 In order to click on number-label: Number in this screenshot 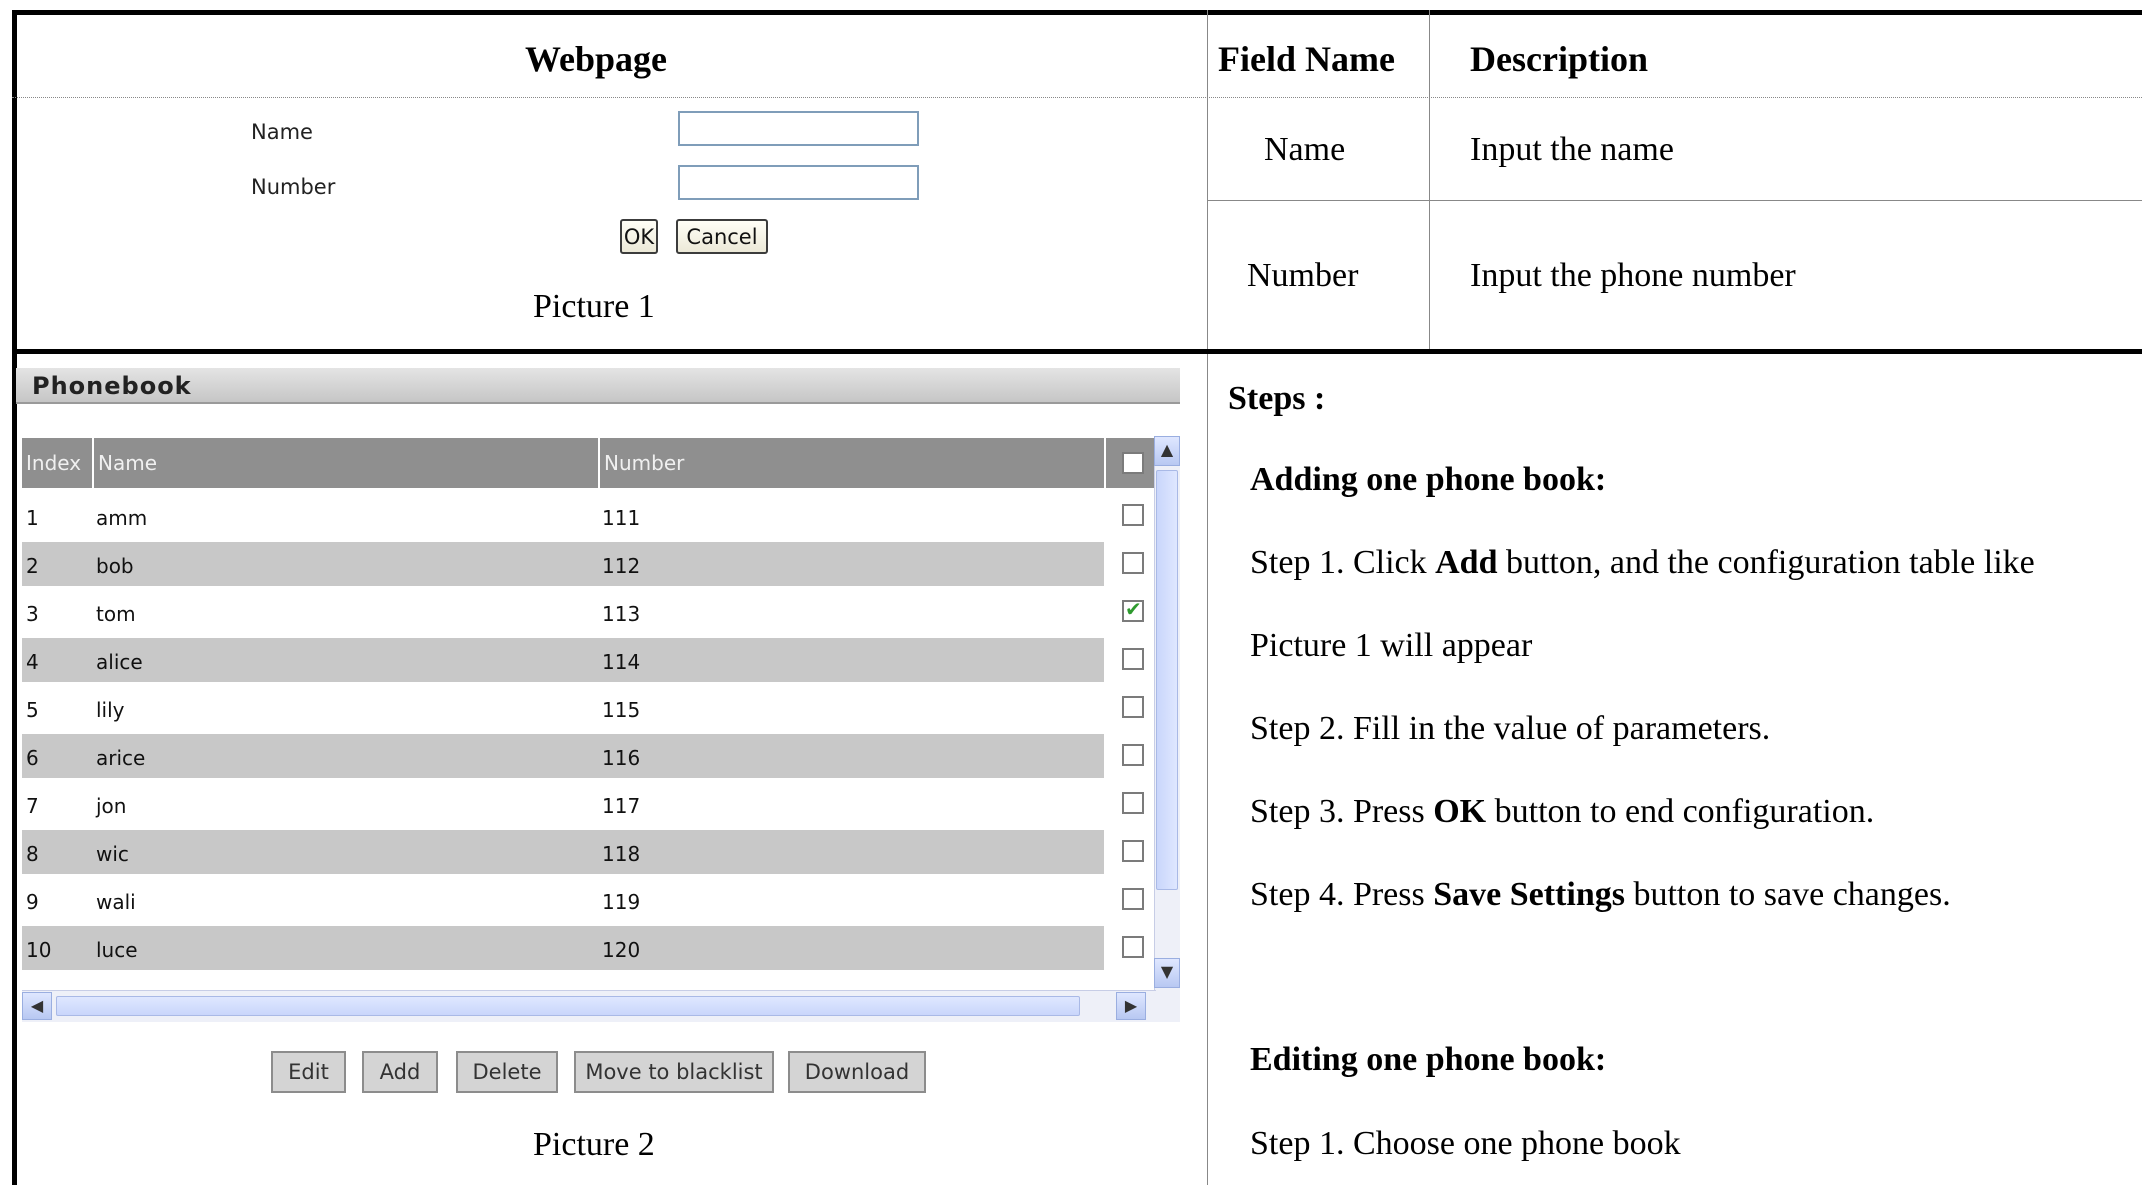, I will do `click(293, 187)`.